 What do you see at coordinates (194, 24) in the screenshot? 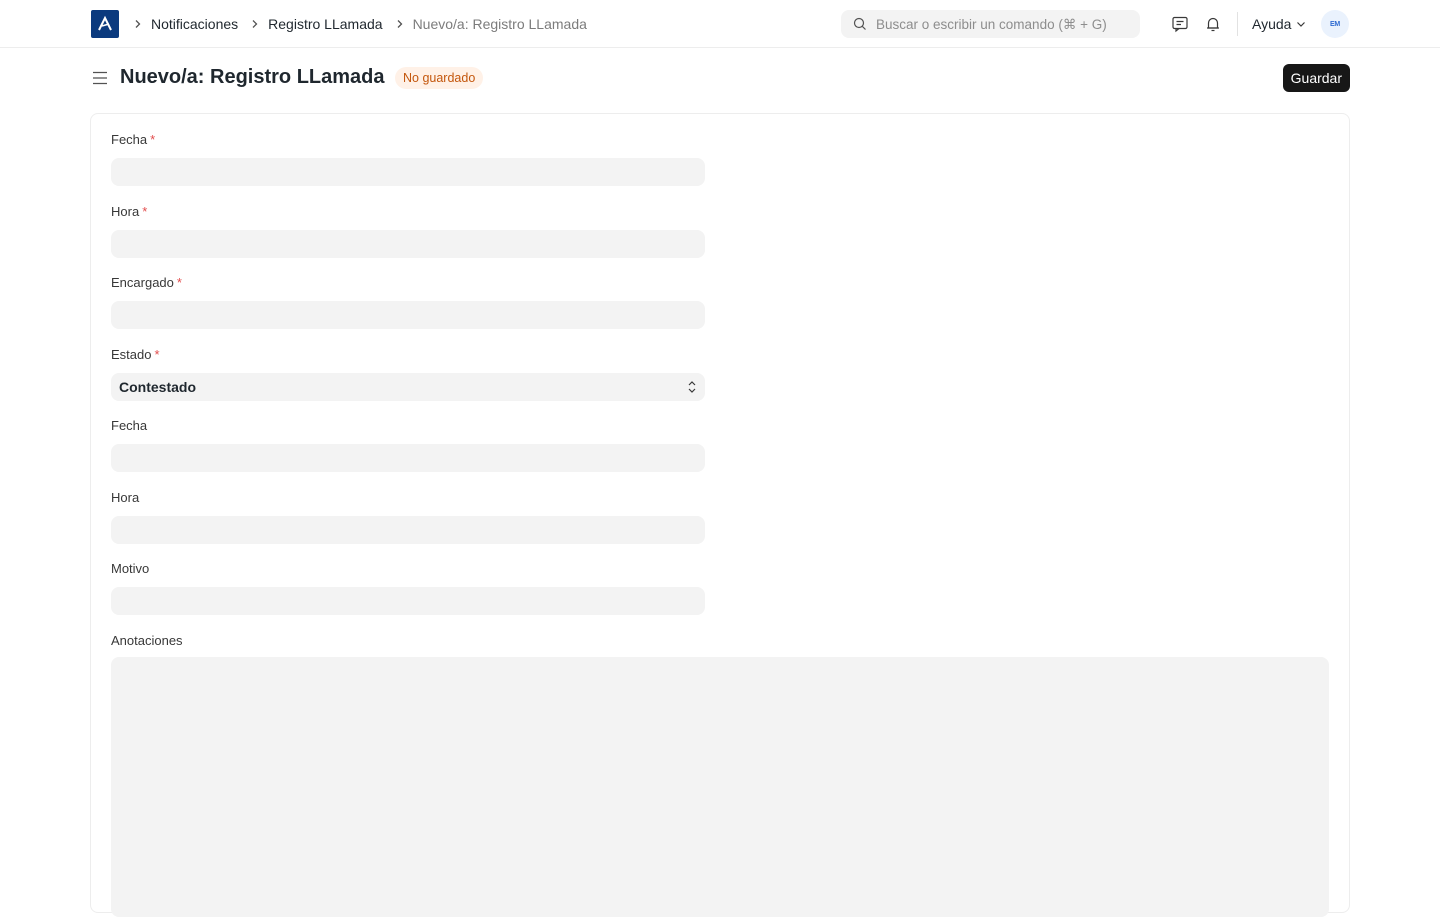
I see `breadcrumb-item-notificaciones: Notificaciones` at bounding box center [194, 24].